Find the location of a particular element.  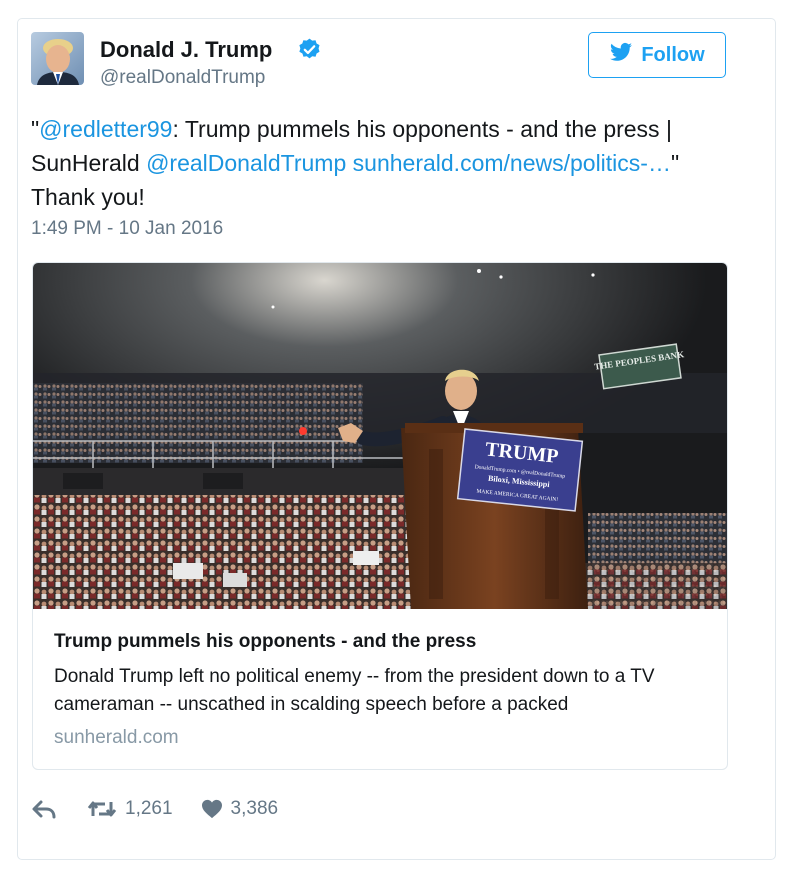

retweet-count: 1,261 is located at coordinates (149, 808).